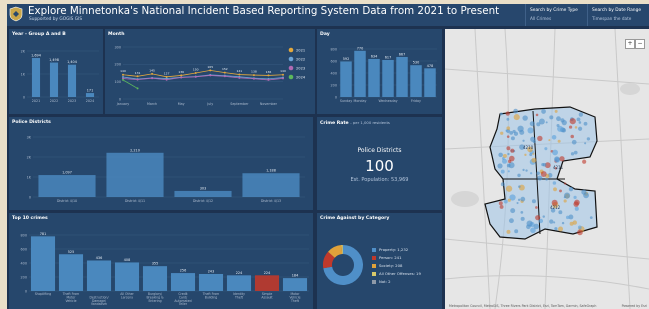 This screenshot has width=649, height=309. What do you see at coordinates (540, 18) in the screenshot?
I see `crime-type-value: All Crimes` at bounding box center [540, 18].